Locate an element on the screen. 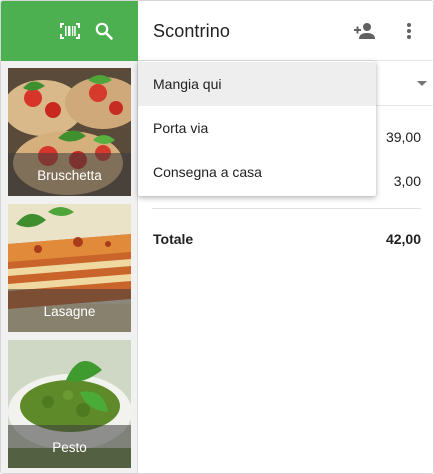  dropdown-arrow-icon is located at coordinates (422, 83).